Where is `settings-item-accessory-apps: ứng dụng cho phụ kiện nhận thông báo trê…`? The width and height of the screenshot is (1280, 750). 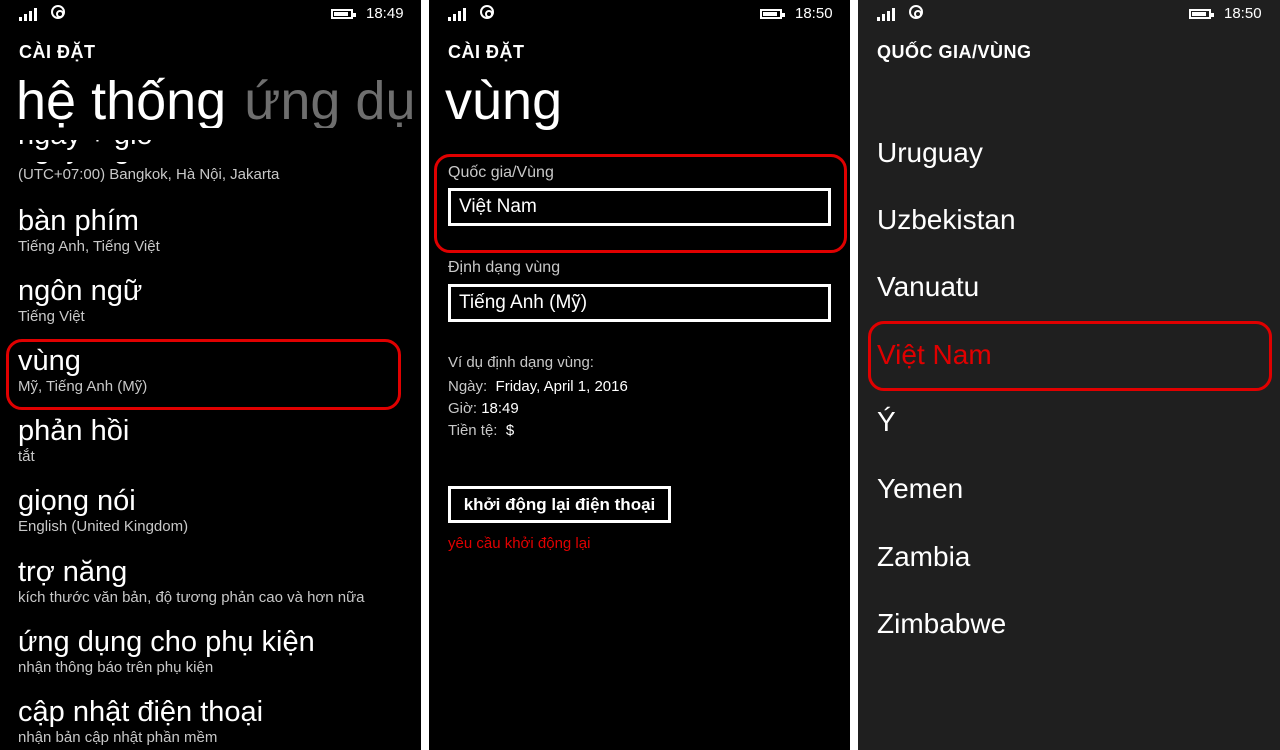 settings-item-accessory-apps: ứng dụng cho phụ kiện nhận thông báo trê… is located at coordinates (214, 650).